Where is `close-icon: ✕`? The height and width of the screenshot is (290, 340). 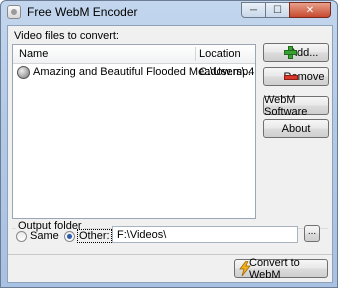 close-icon: ✕ is located at coordinates (310, 10).